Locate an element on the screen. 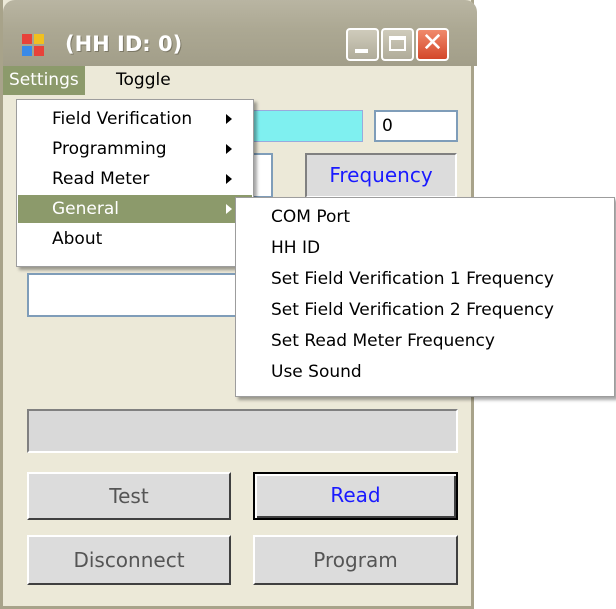 The width and height of the screenshot is (616, 609). menu-item-read-meter-frequency: Set Read Meter Frequency is located at coordinates (425, 341).